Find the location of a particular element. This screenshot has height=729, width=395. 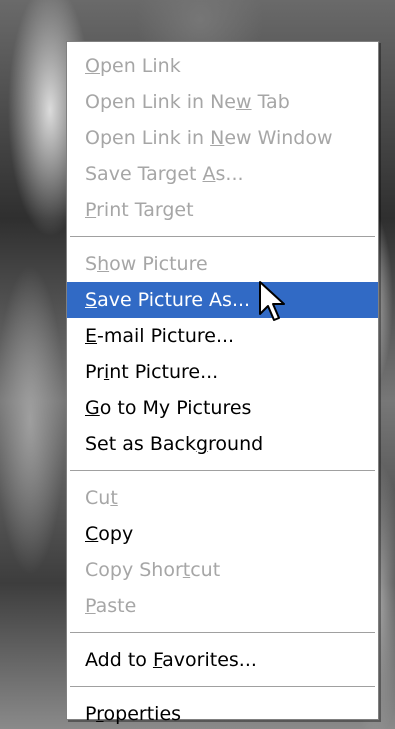

menu-item-copy-shortcut: Copy Shortcut is located at coordinates (222, 570).